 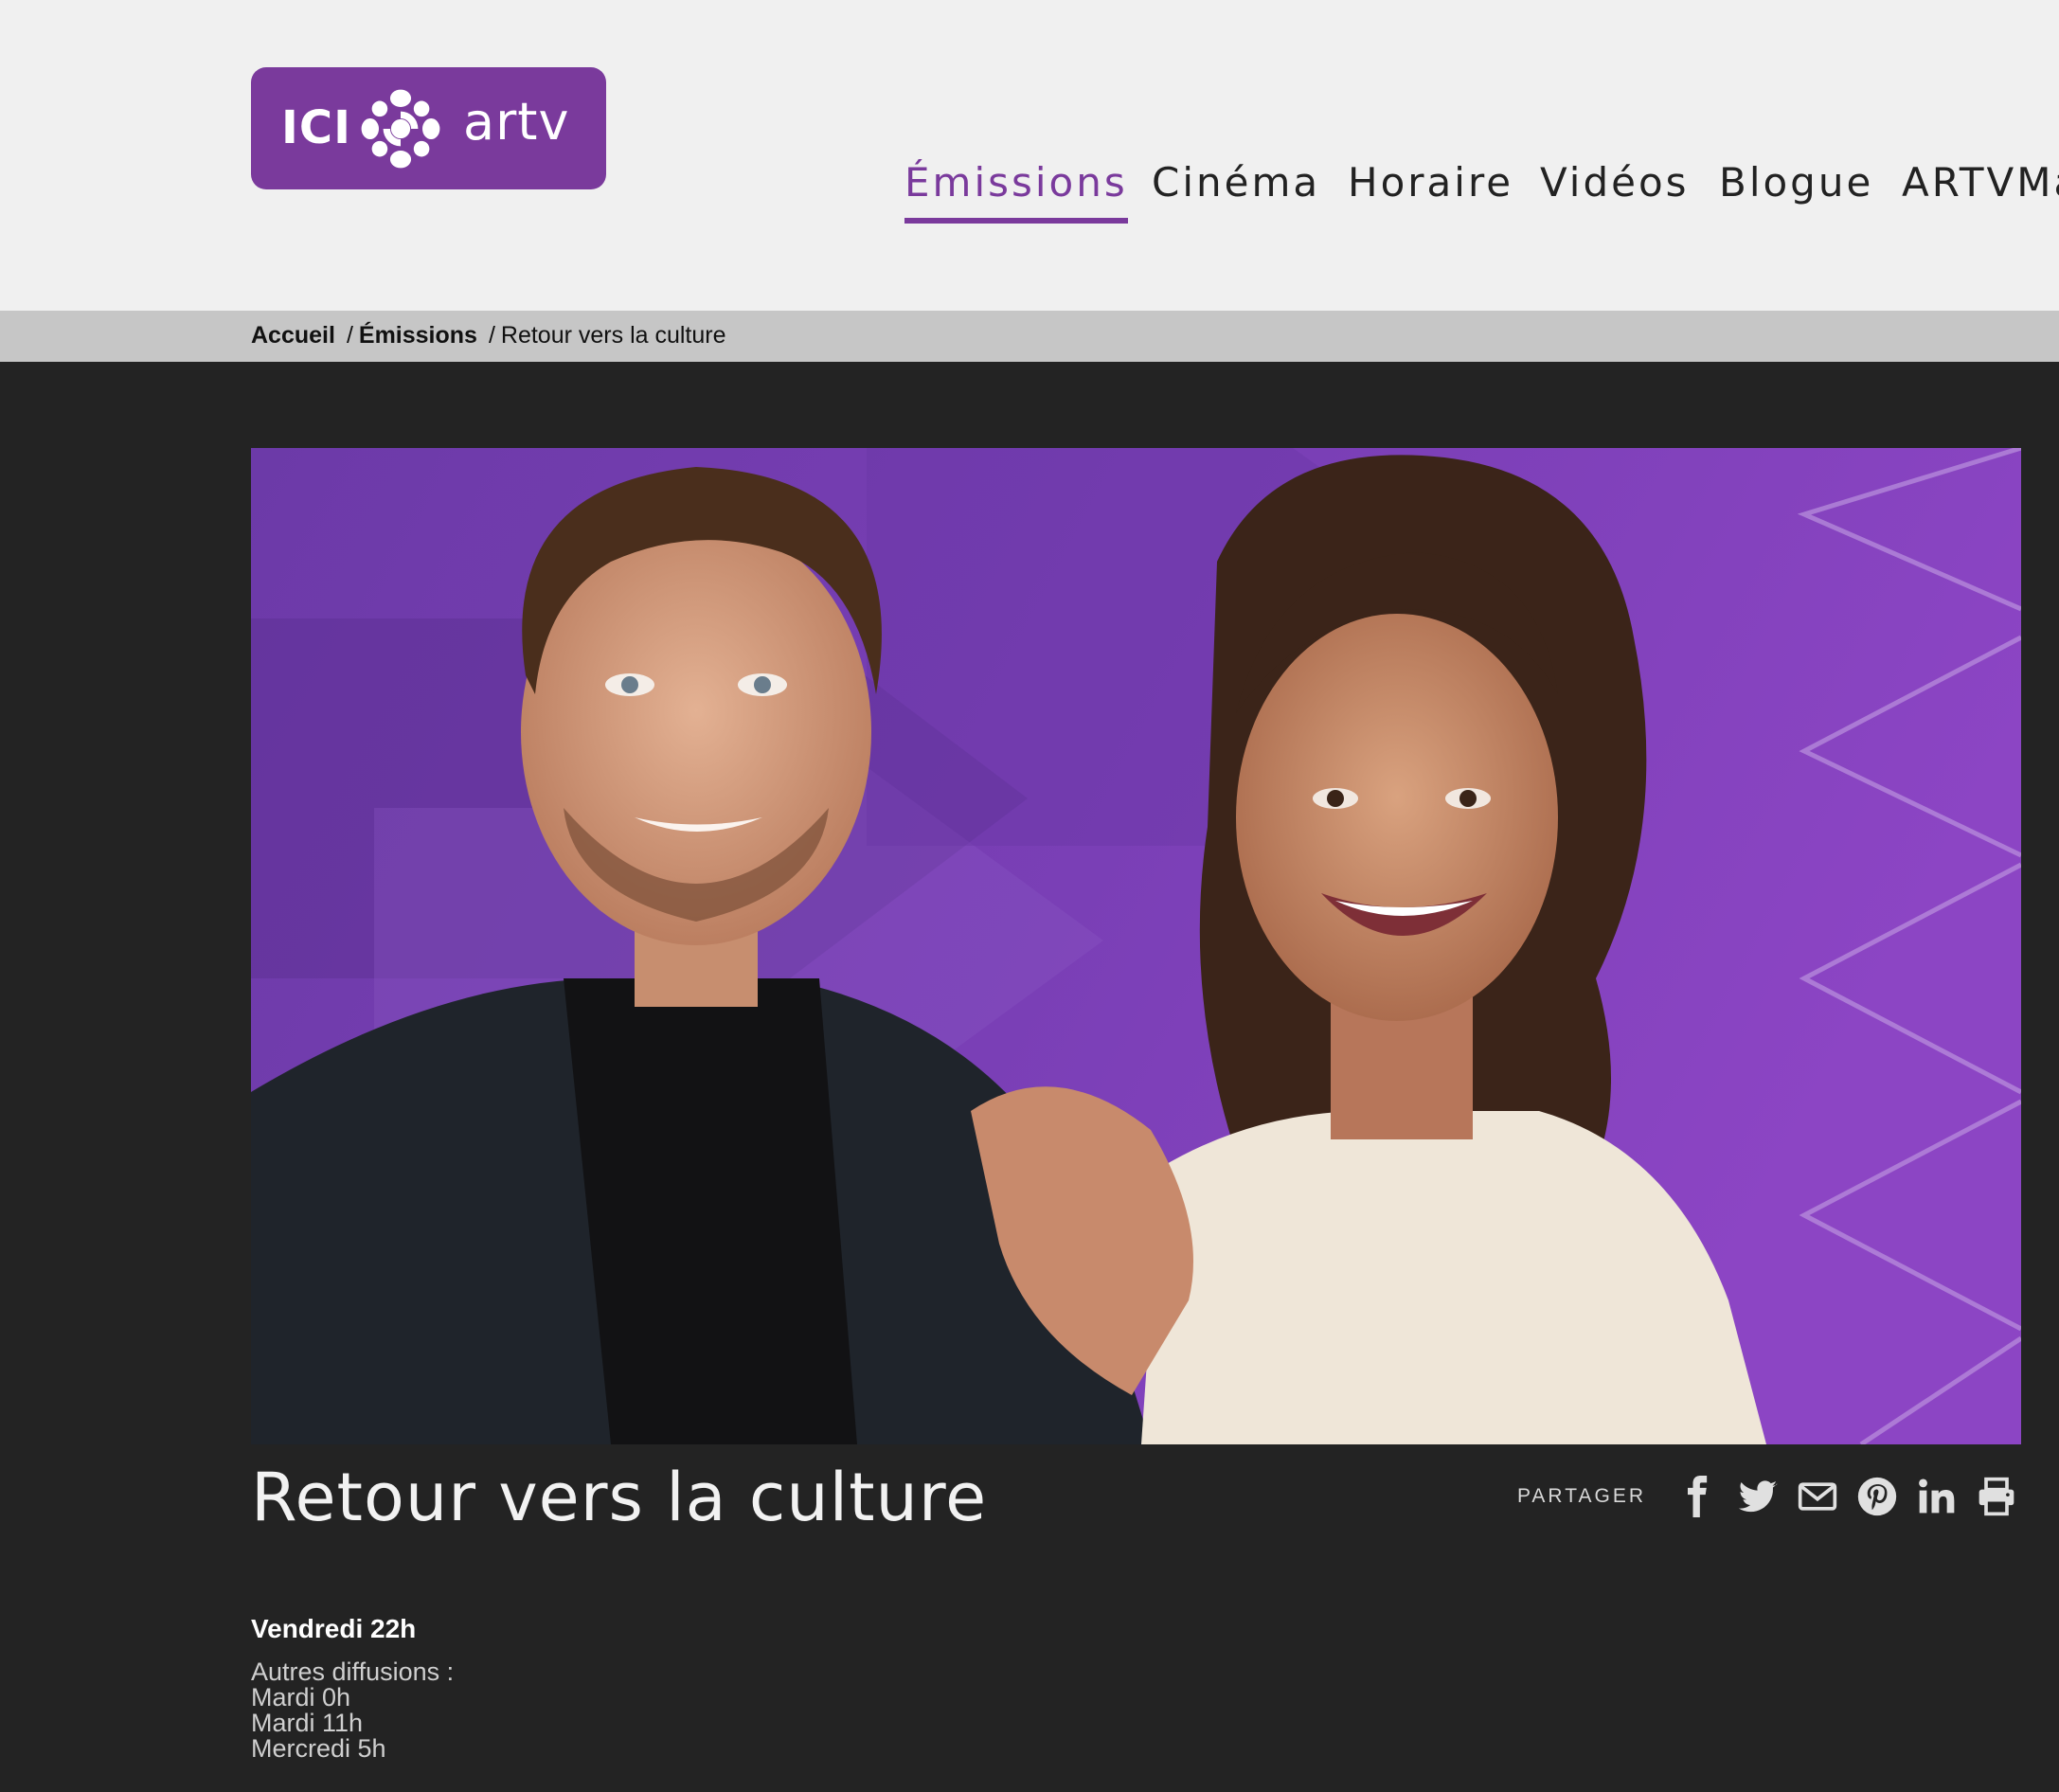 I want to click on ici-artv-logo: ICI artv, so click(x=429, y=128).